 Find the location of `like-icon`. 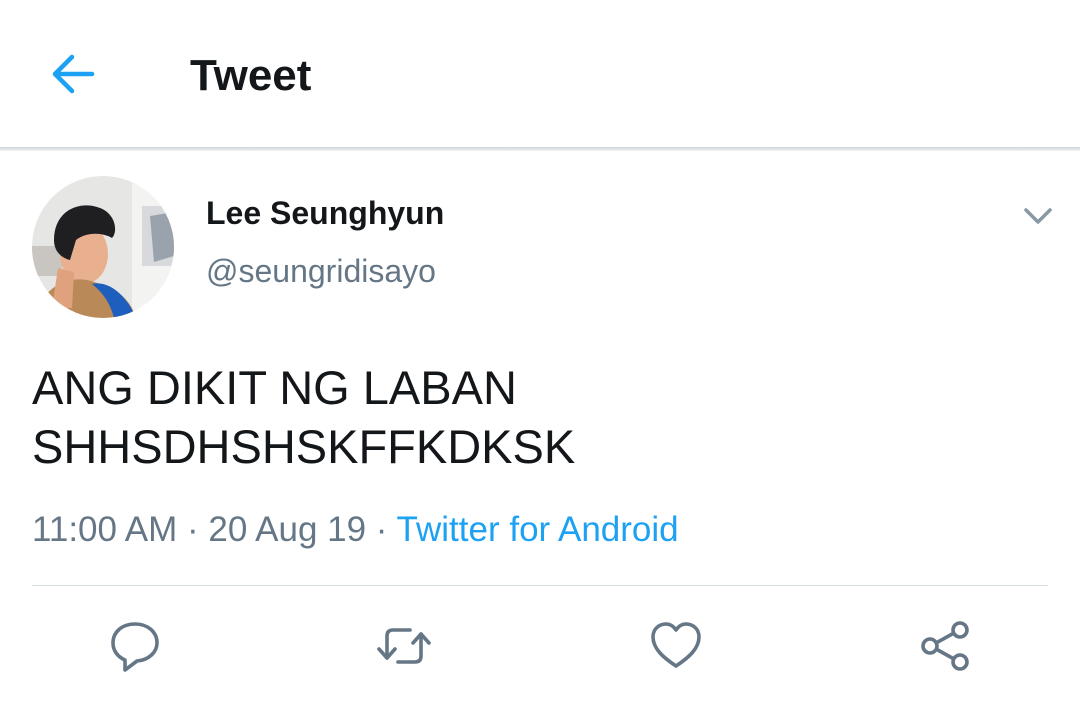

like-icon is located at coordinates (676, 645).